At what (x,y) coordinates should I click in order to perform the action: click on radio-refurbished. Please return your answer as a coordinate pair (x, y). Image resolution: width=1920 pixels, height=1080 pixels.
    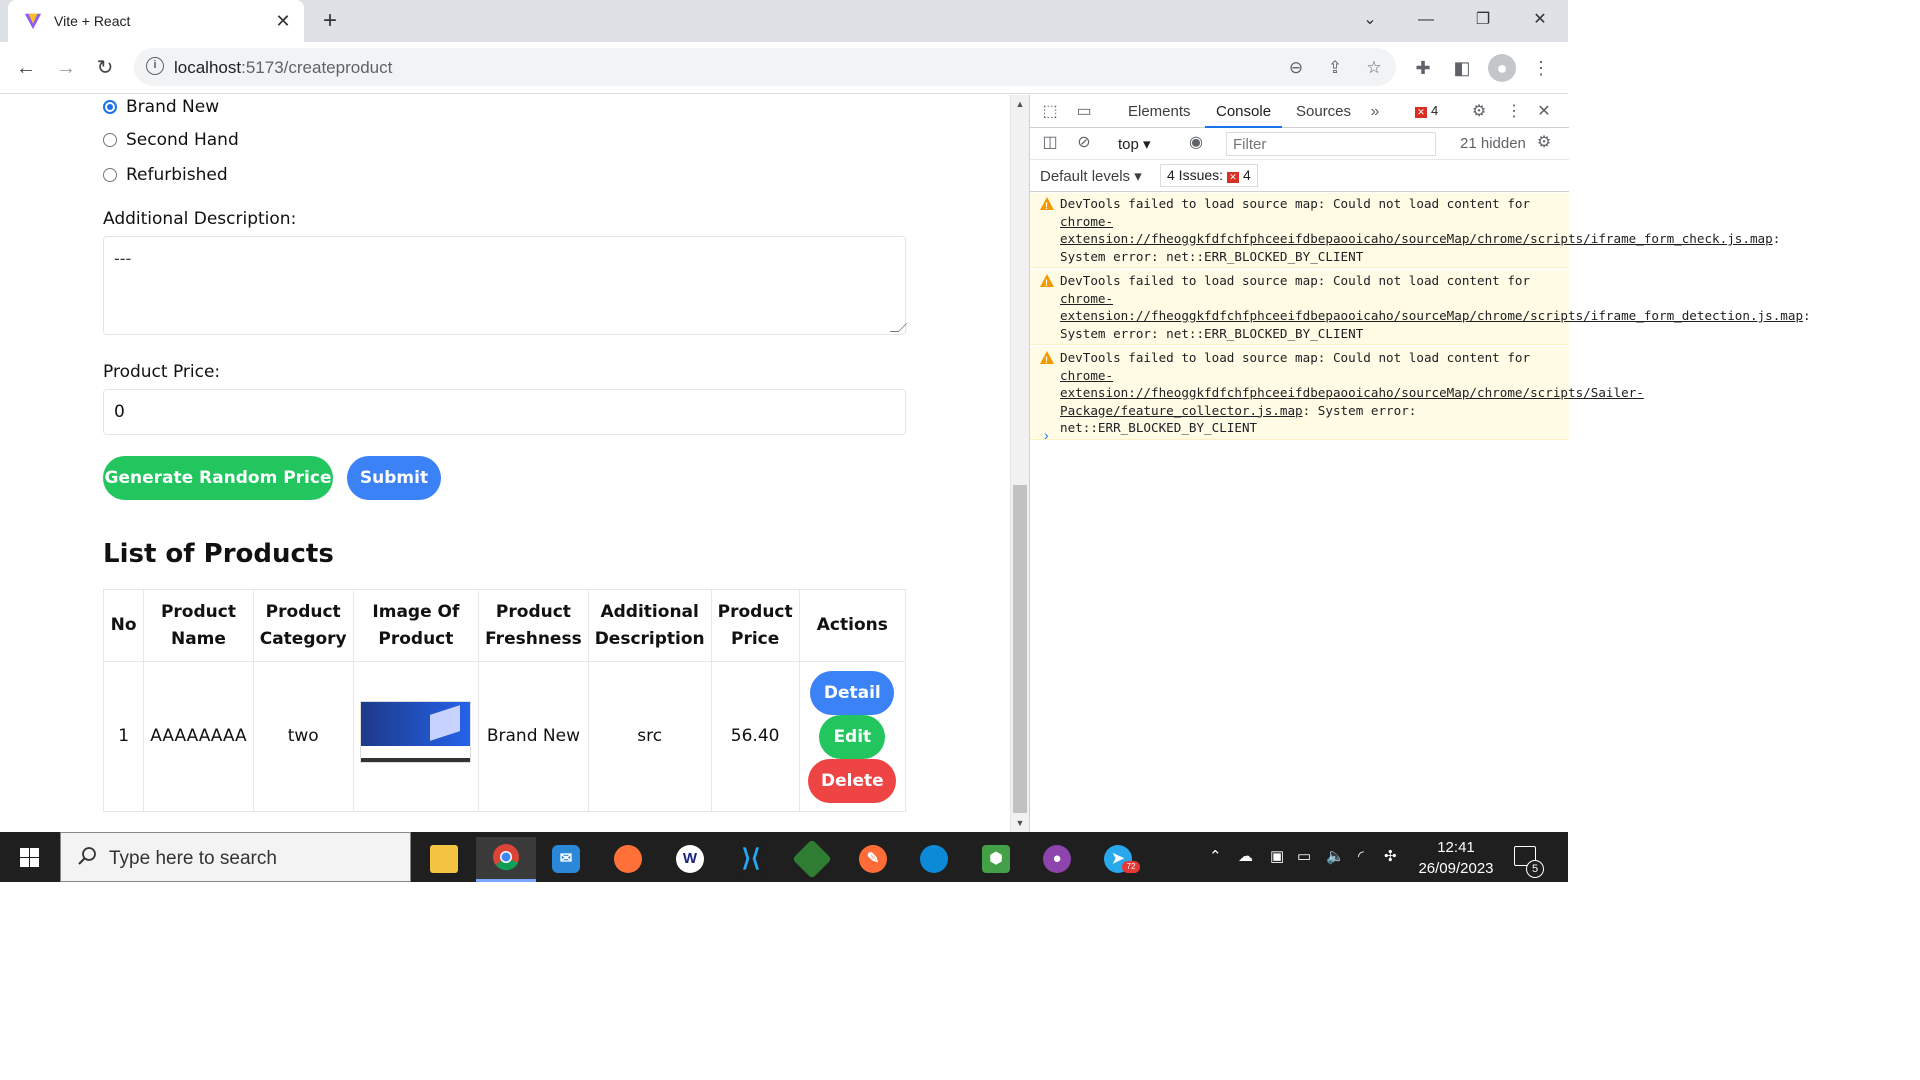
    Looking at the image, I should click on (110, 175).